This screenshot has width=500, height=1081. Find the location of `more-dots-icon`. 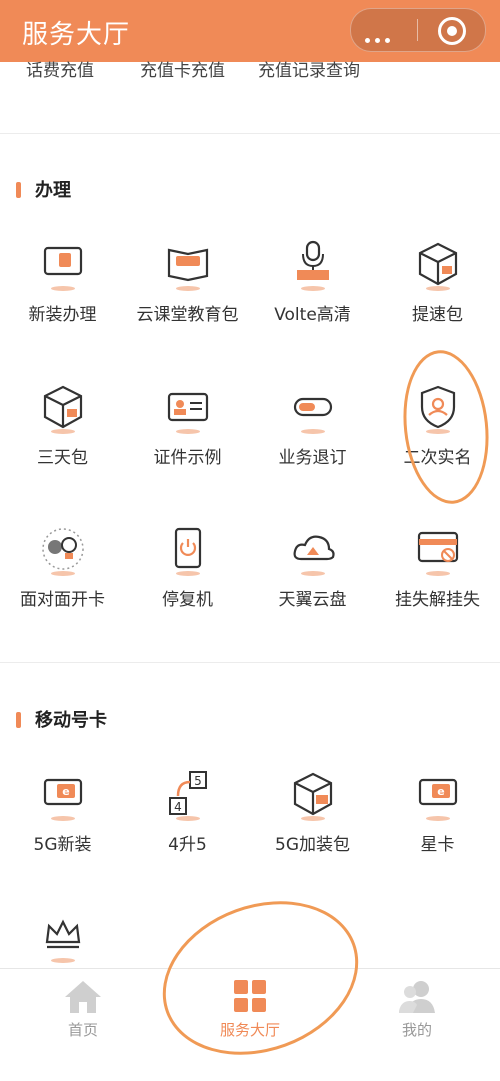

more-dots-icon is located at coordinates (380, 37).